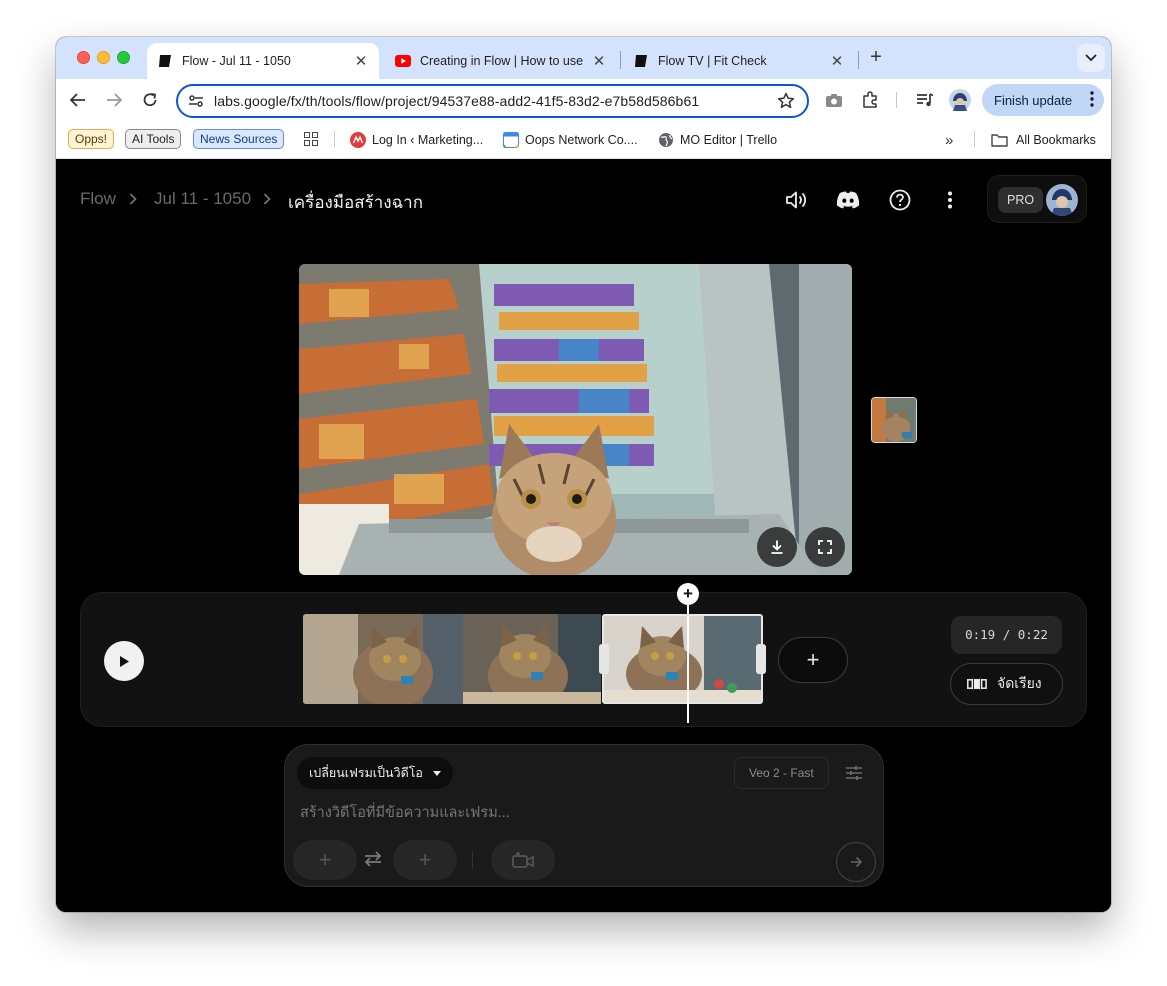  What do you see at coordinates (263, 61) in the screenshot?
I see `tab-flow-project: Flow - Jul 11 - 1050 ✕` at bounding box center [263, 61].